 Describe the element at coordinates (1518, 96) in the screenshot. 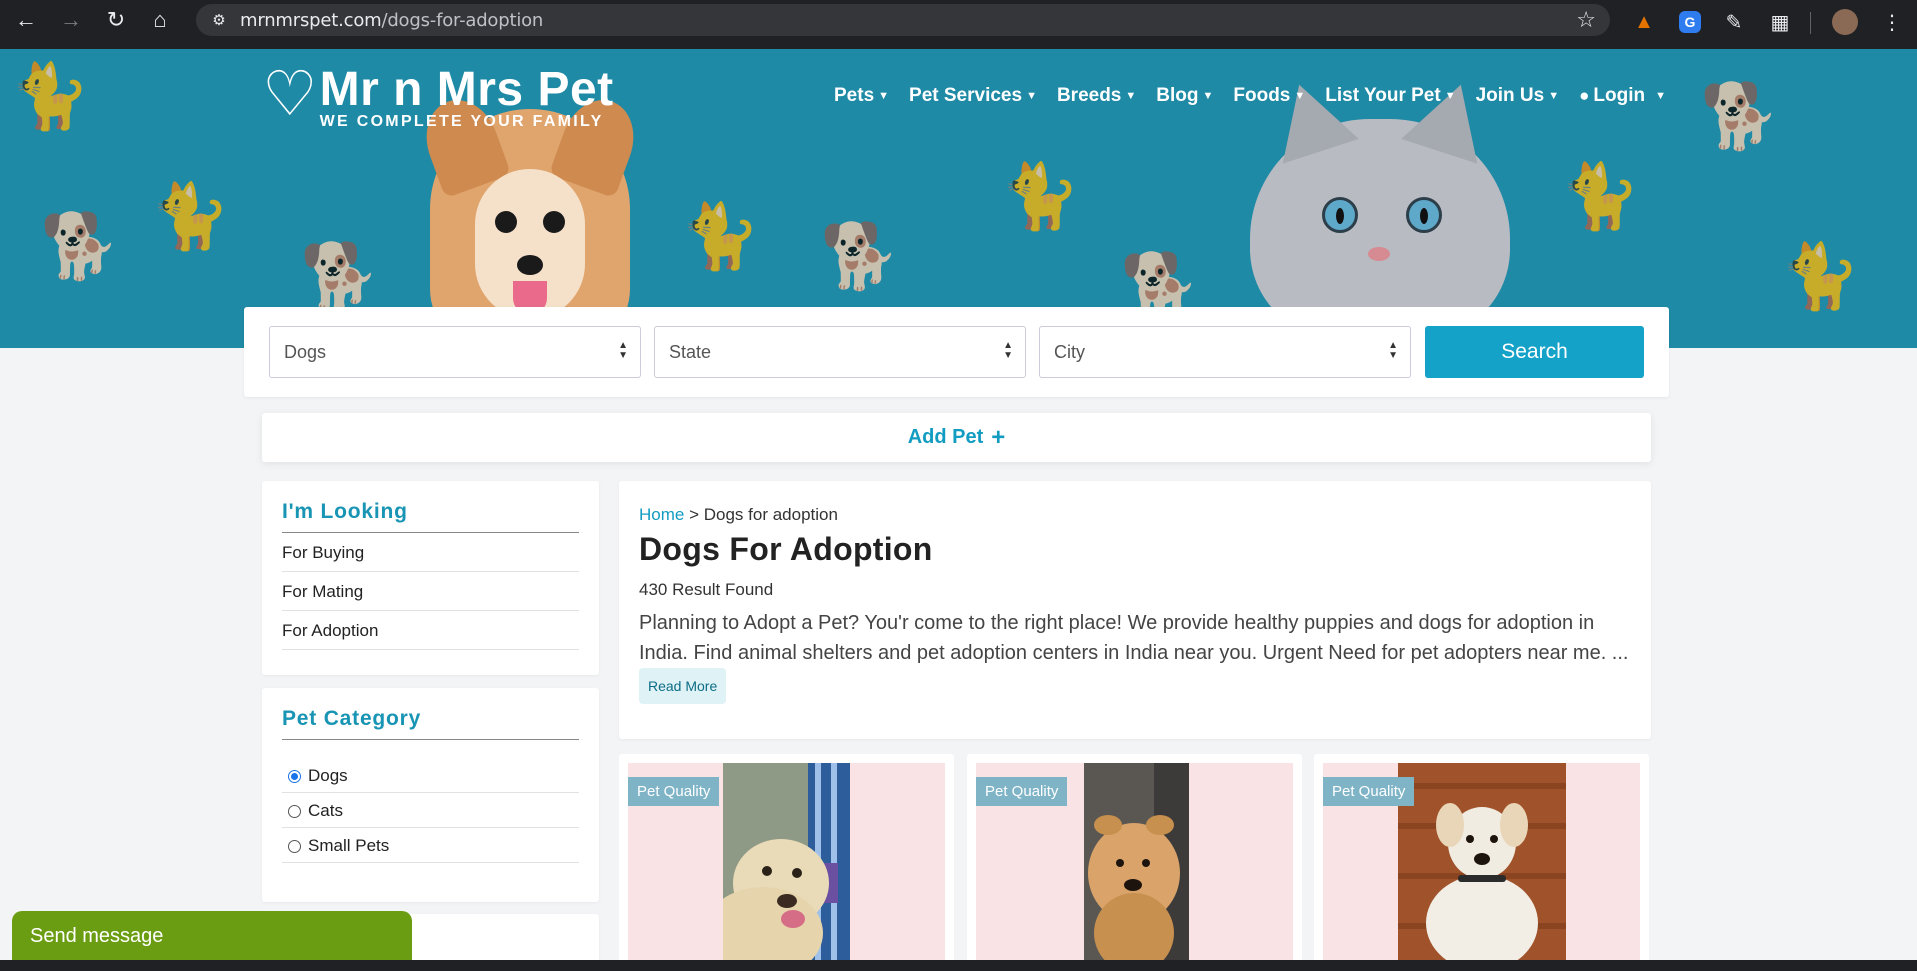

I see `nav-join-us: Join Us ▼` at that location.